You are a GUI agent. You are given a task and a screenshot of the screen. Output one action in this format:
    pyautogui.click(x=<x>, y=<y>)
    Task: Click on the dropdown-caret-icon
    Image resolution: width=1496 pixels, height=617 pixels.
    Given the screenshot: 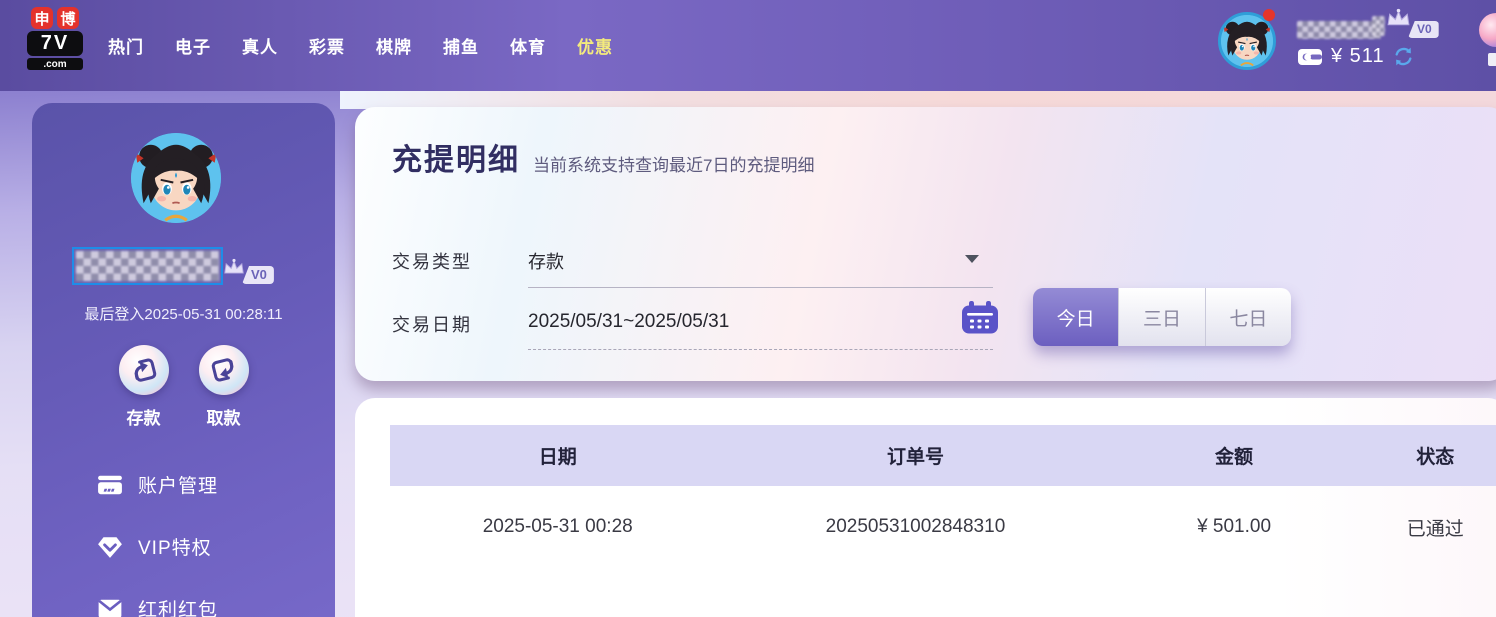 What is the action you would take?
    pyautogui.click(x=972, y=259)
    